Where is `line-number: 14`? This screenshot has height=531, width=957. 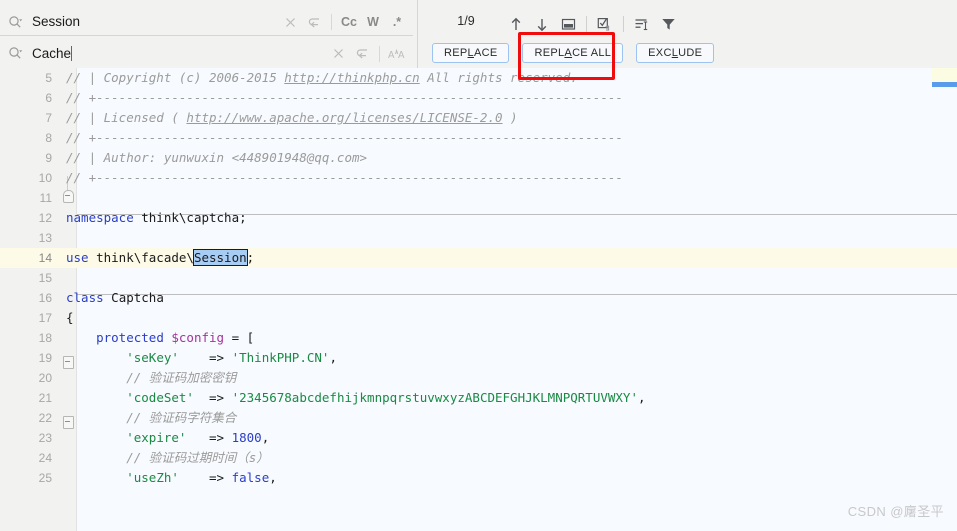
line-number: 14 is located at coordinates (45, 258).